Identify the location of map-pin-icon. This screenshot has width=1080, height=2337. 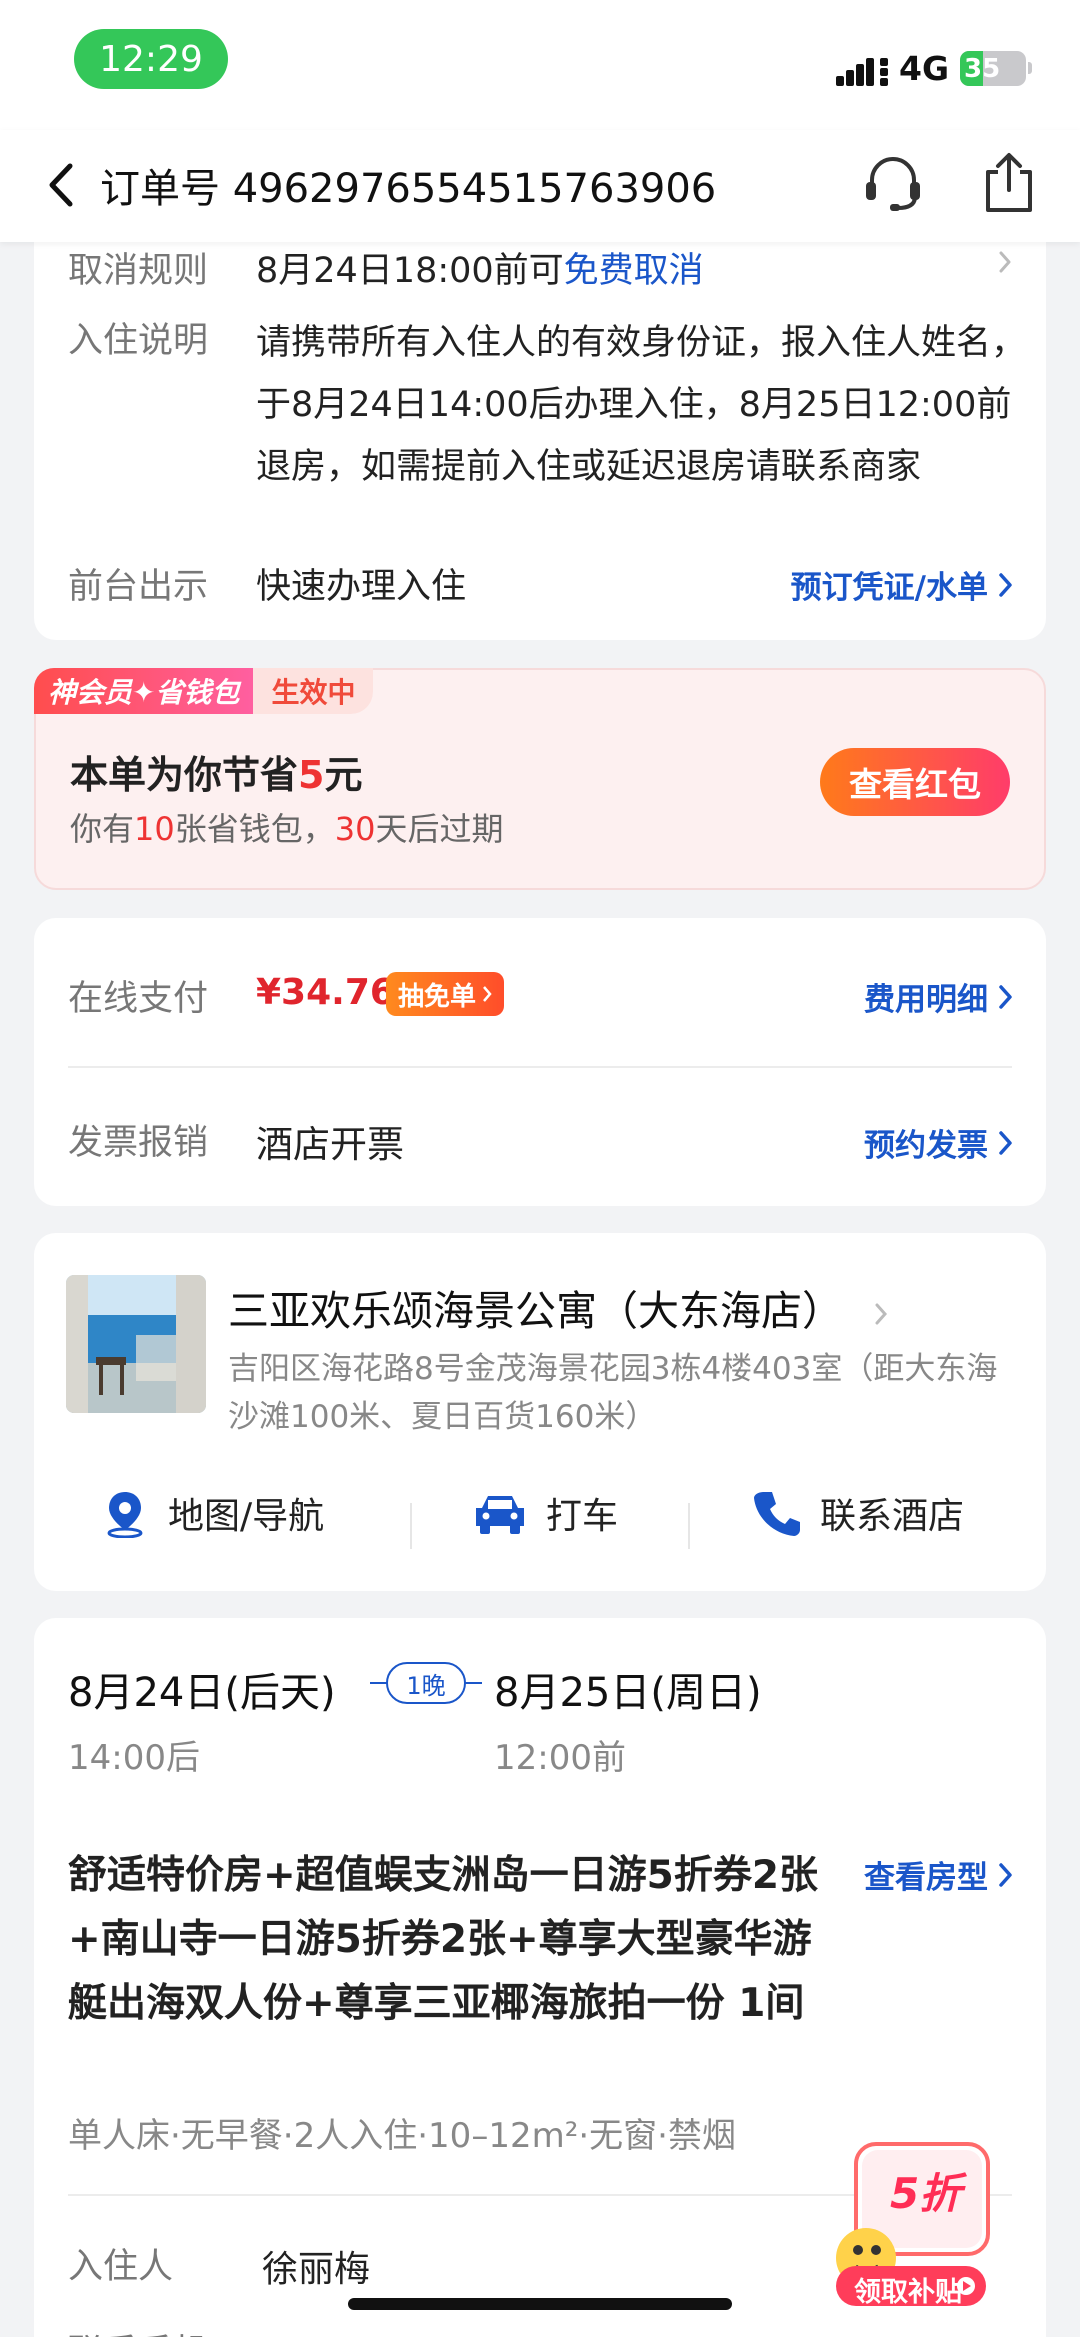
(125, 1515).